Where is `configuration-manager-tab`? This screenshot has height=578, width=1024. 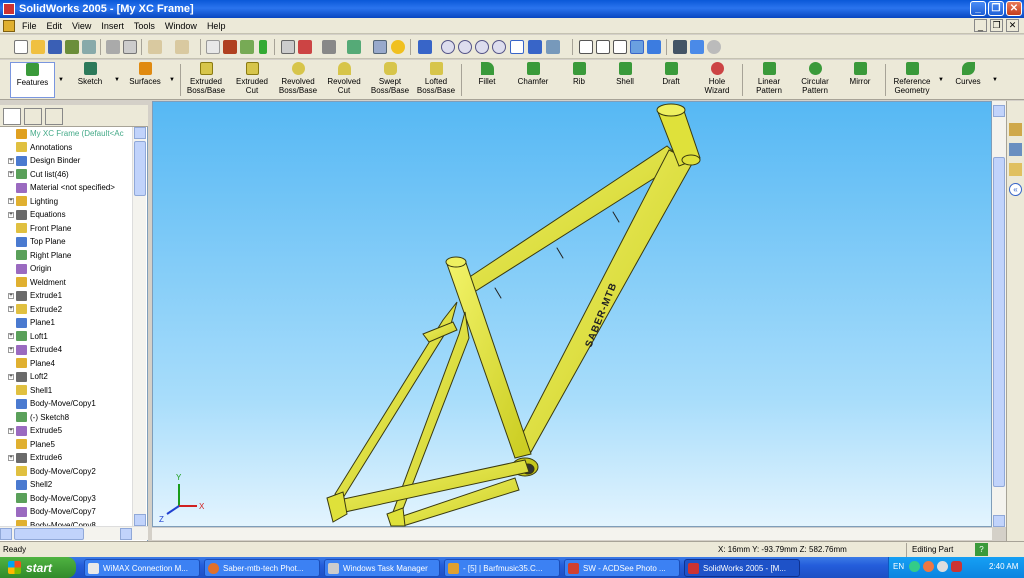 configuration-manager-tab is located at coordinates (54, 116).